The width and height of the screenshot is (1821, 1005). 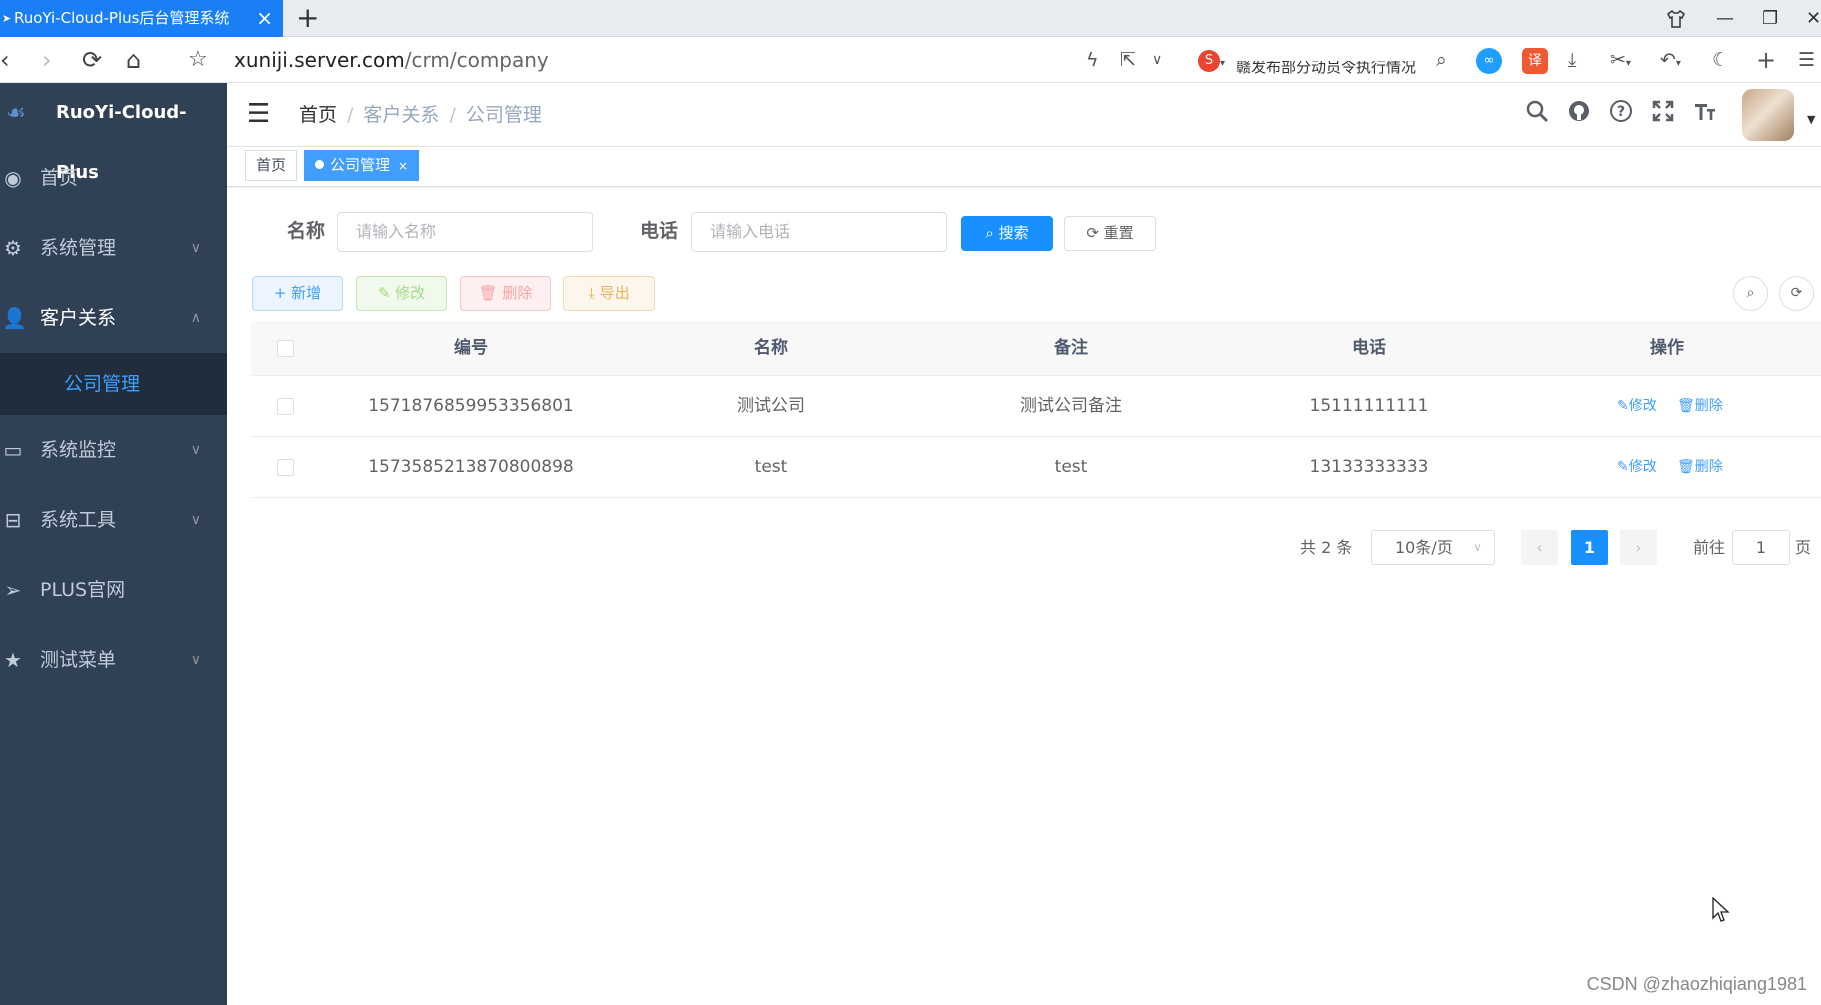 What do you see at coordinates (14, 318) in the screenshot?
I see `user-icon: 👤` at bounding box center [14, 318].